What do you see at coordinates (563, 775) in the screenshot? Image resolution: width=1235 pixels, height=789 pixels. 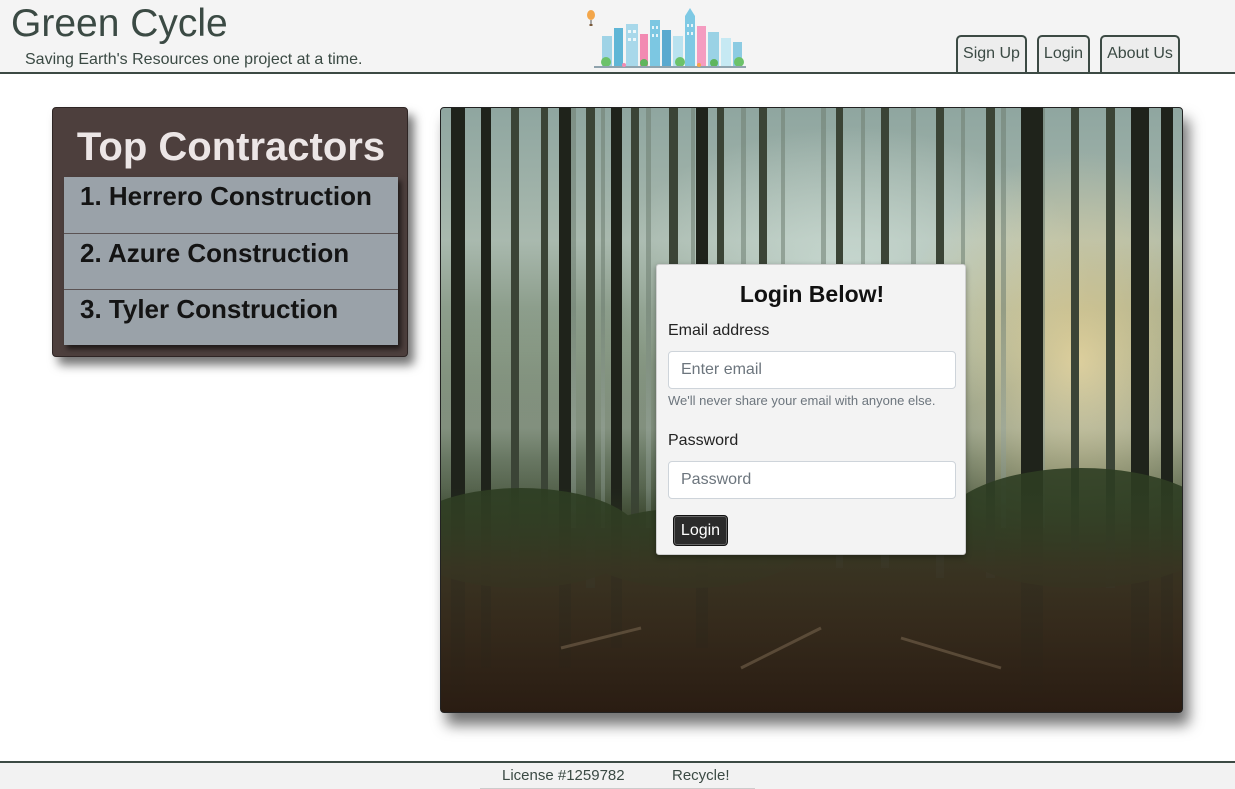 I see `license-number: License #1259782` at bounding box center [563, 775].